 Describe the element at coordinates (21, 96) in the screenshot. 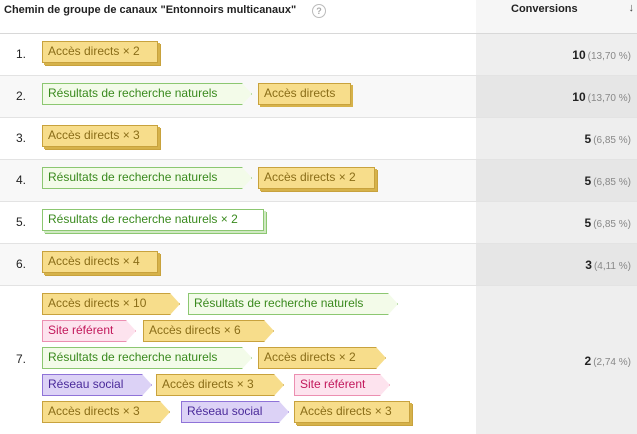

I see `row-number: 2.` at that location.